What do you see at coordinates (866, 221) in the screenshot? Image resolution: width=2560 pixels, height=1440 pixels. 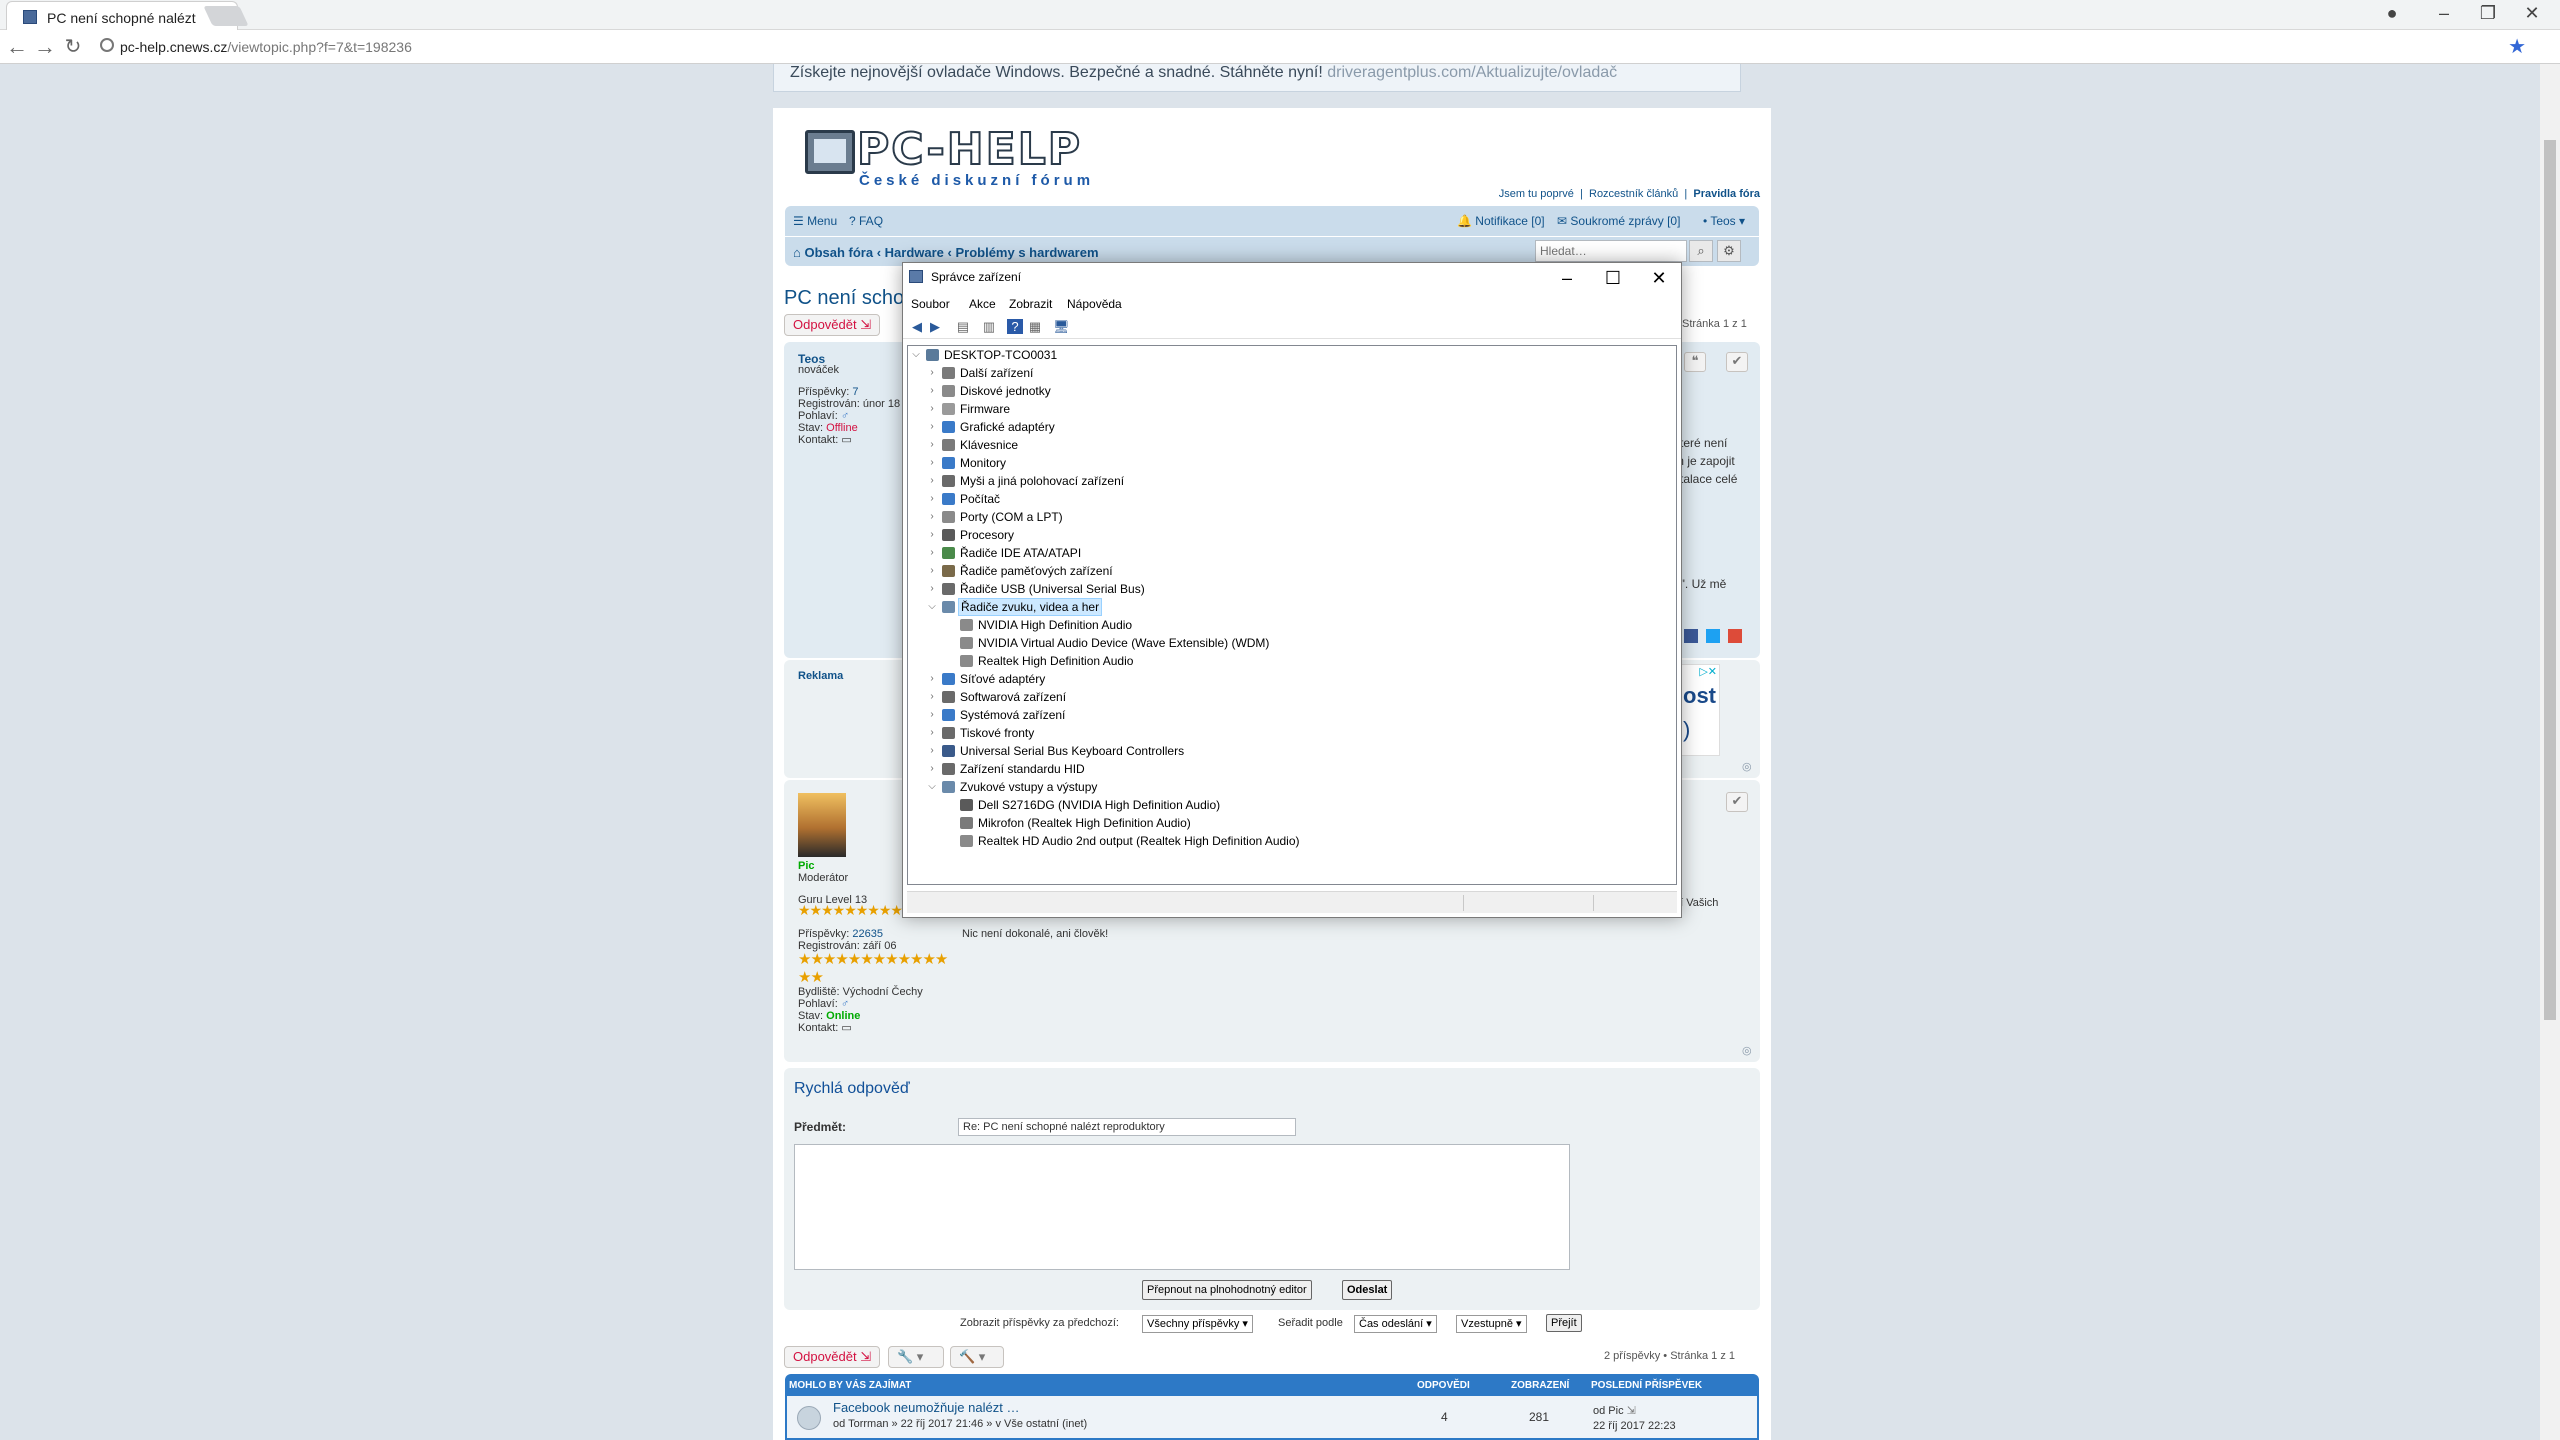 I see `faq-link: ? FAQ` at bounding box center [866, 221].